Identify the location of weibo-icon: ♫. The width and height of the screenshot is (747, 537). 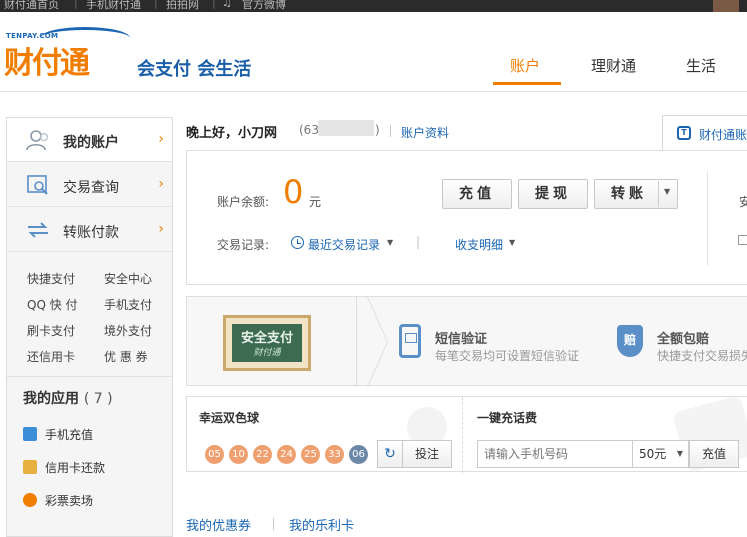
(227, 4).